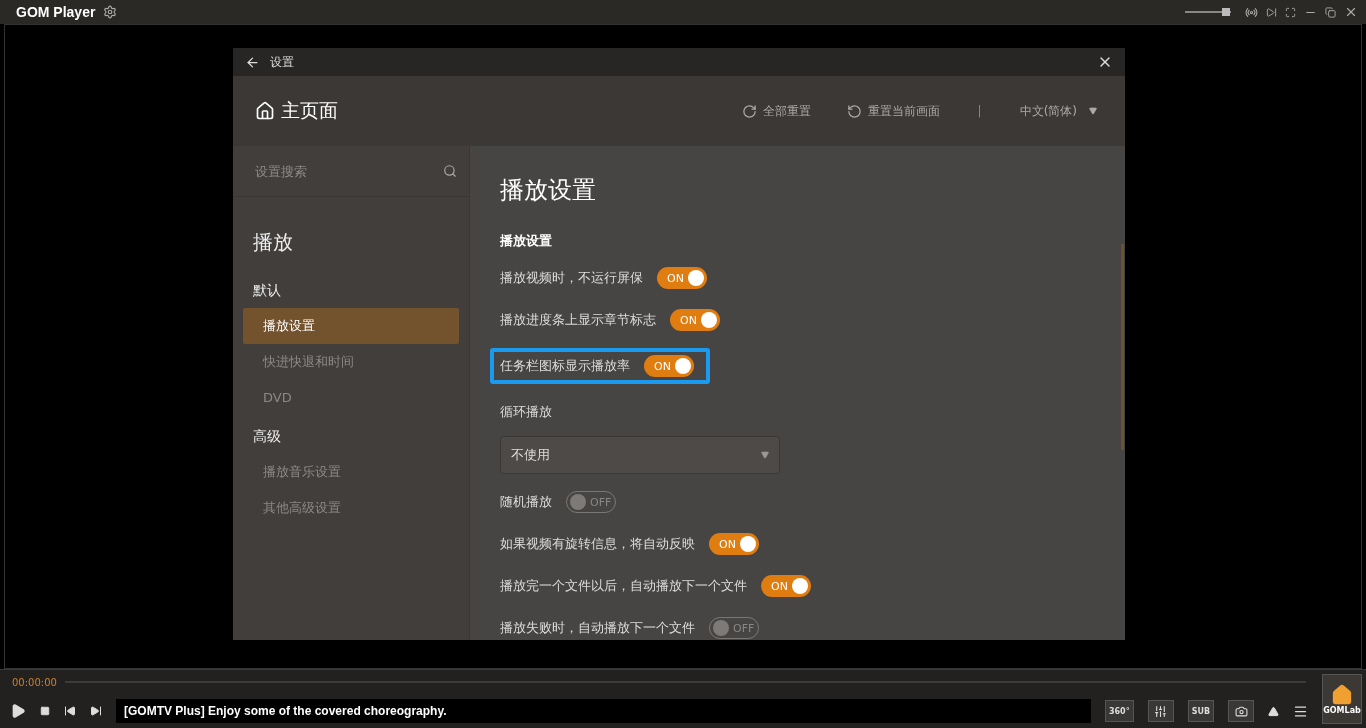  I want to click on camera-icon, so click(1241, 711).